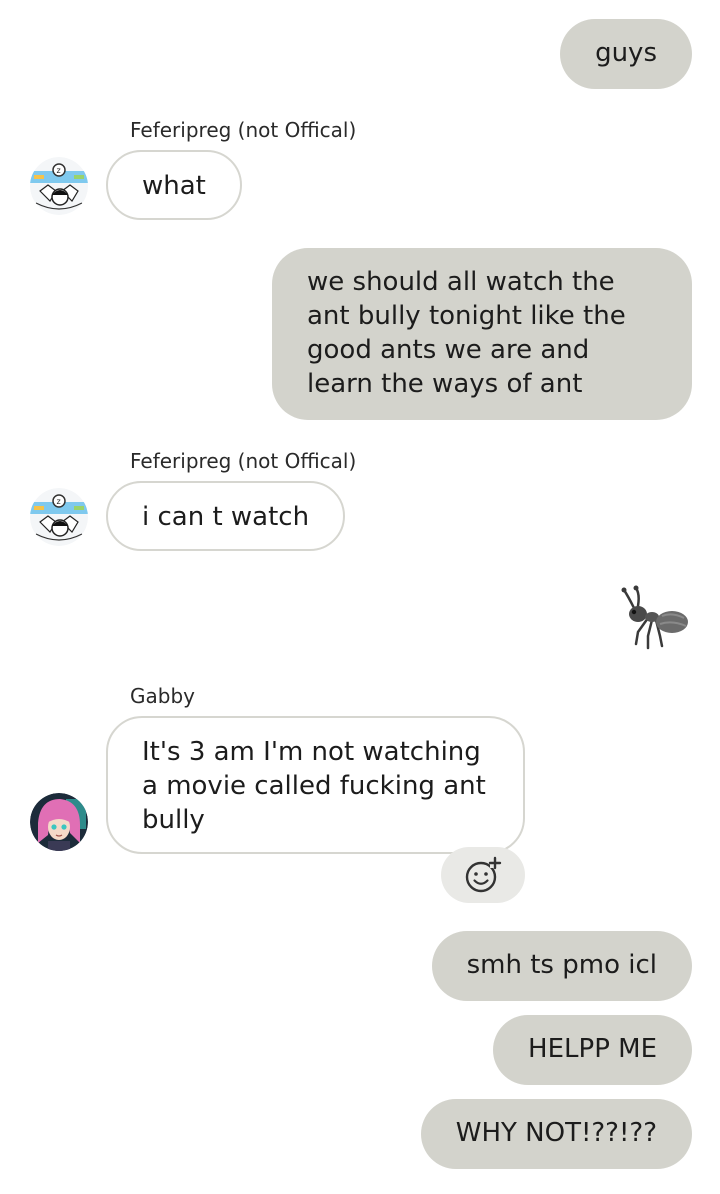 Image resolution: width=720 pixels, height=1194 pixels. I want to click on add-reaction-button, so click(483, 875).